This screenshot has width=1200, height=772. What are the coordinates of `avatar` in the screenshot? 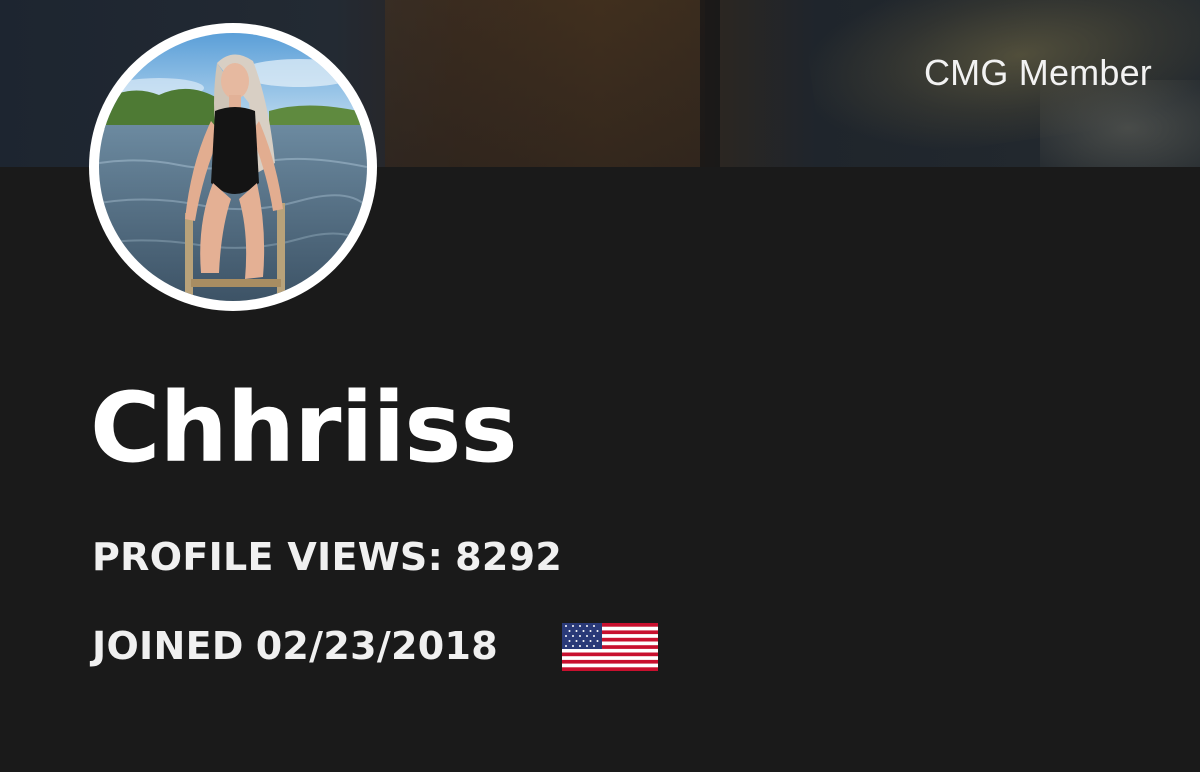 It's located at (233, 167).